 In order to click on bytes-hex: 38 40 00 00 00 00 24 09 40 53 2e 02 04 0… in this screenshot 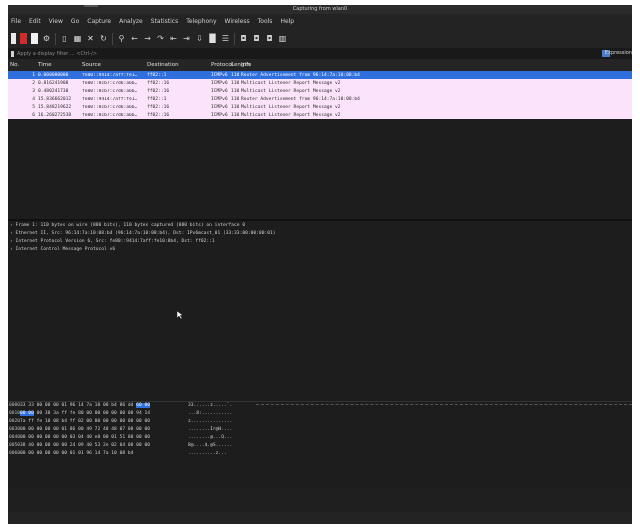, I will do `click(85, 445)`.